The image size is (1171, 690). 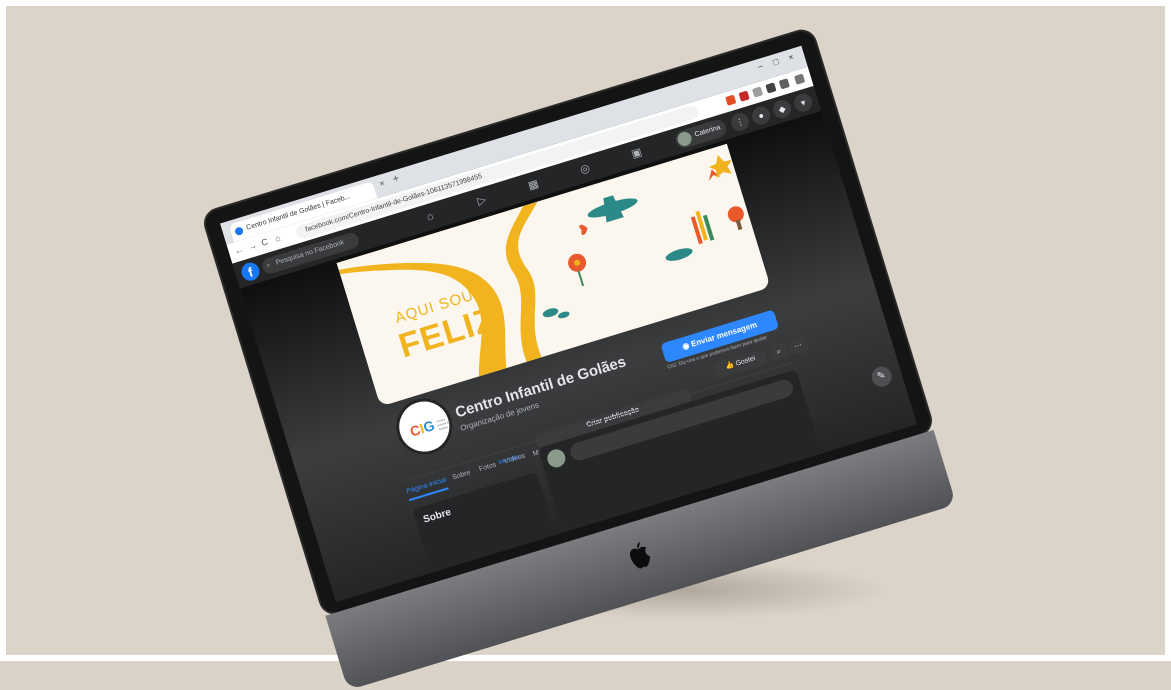 What do you see at coordinates (479, 474) in the screenshot?
I see `page-tabs: Página inicial Sobre Fotos Vídeos Mais ▾` at bounding box center [479, 474].